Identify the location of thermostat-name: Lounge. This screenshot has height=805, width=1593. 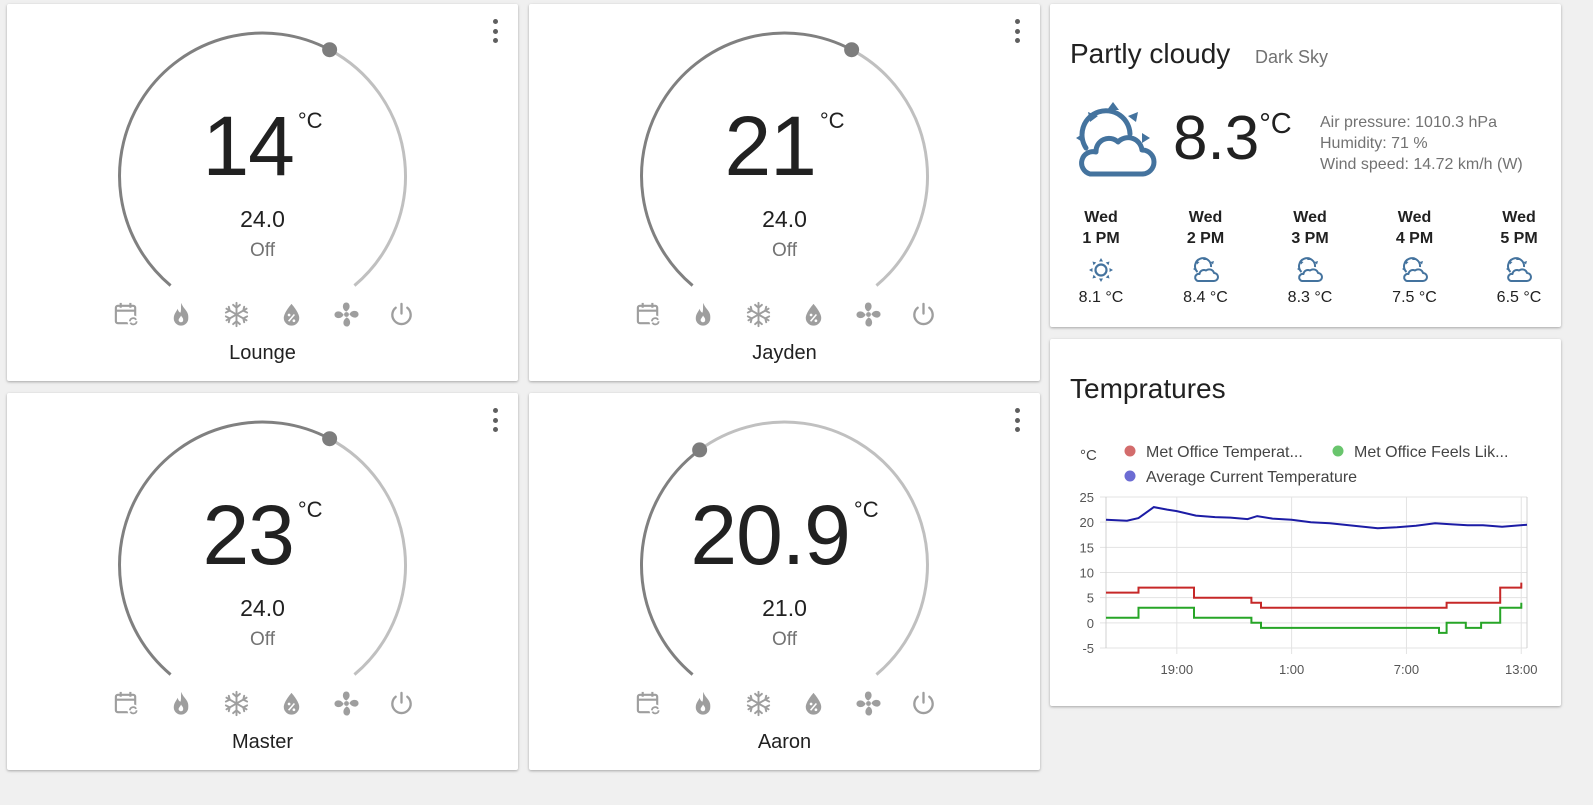
(262, 353).